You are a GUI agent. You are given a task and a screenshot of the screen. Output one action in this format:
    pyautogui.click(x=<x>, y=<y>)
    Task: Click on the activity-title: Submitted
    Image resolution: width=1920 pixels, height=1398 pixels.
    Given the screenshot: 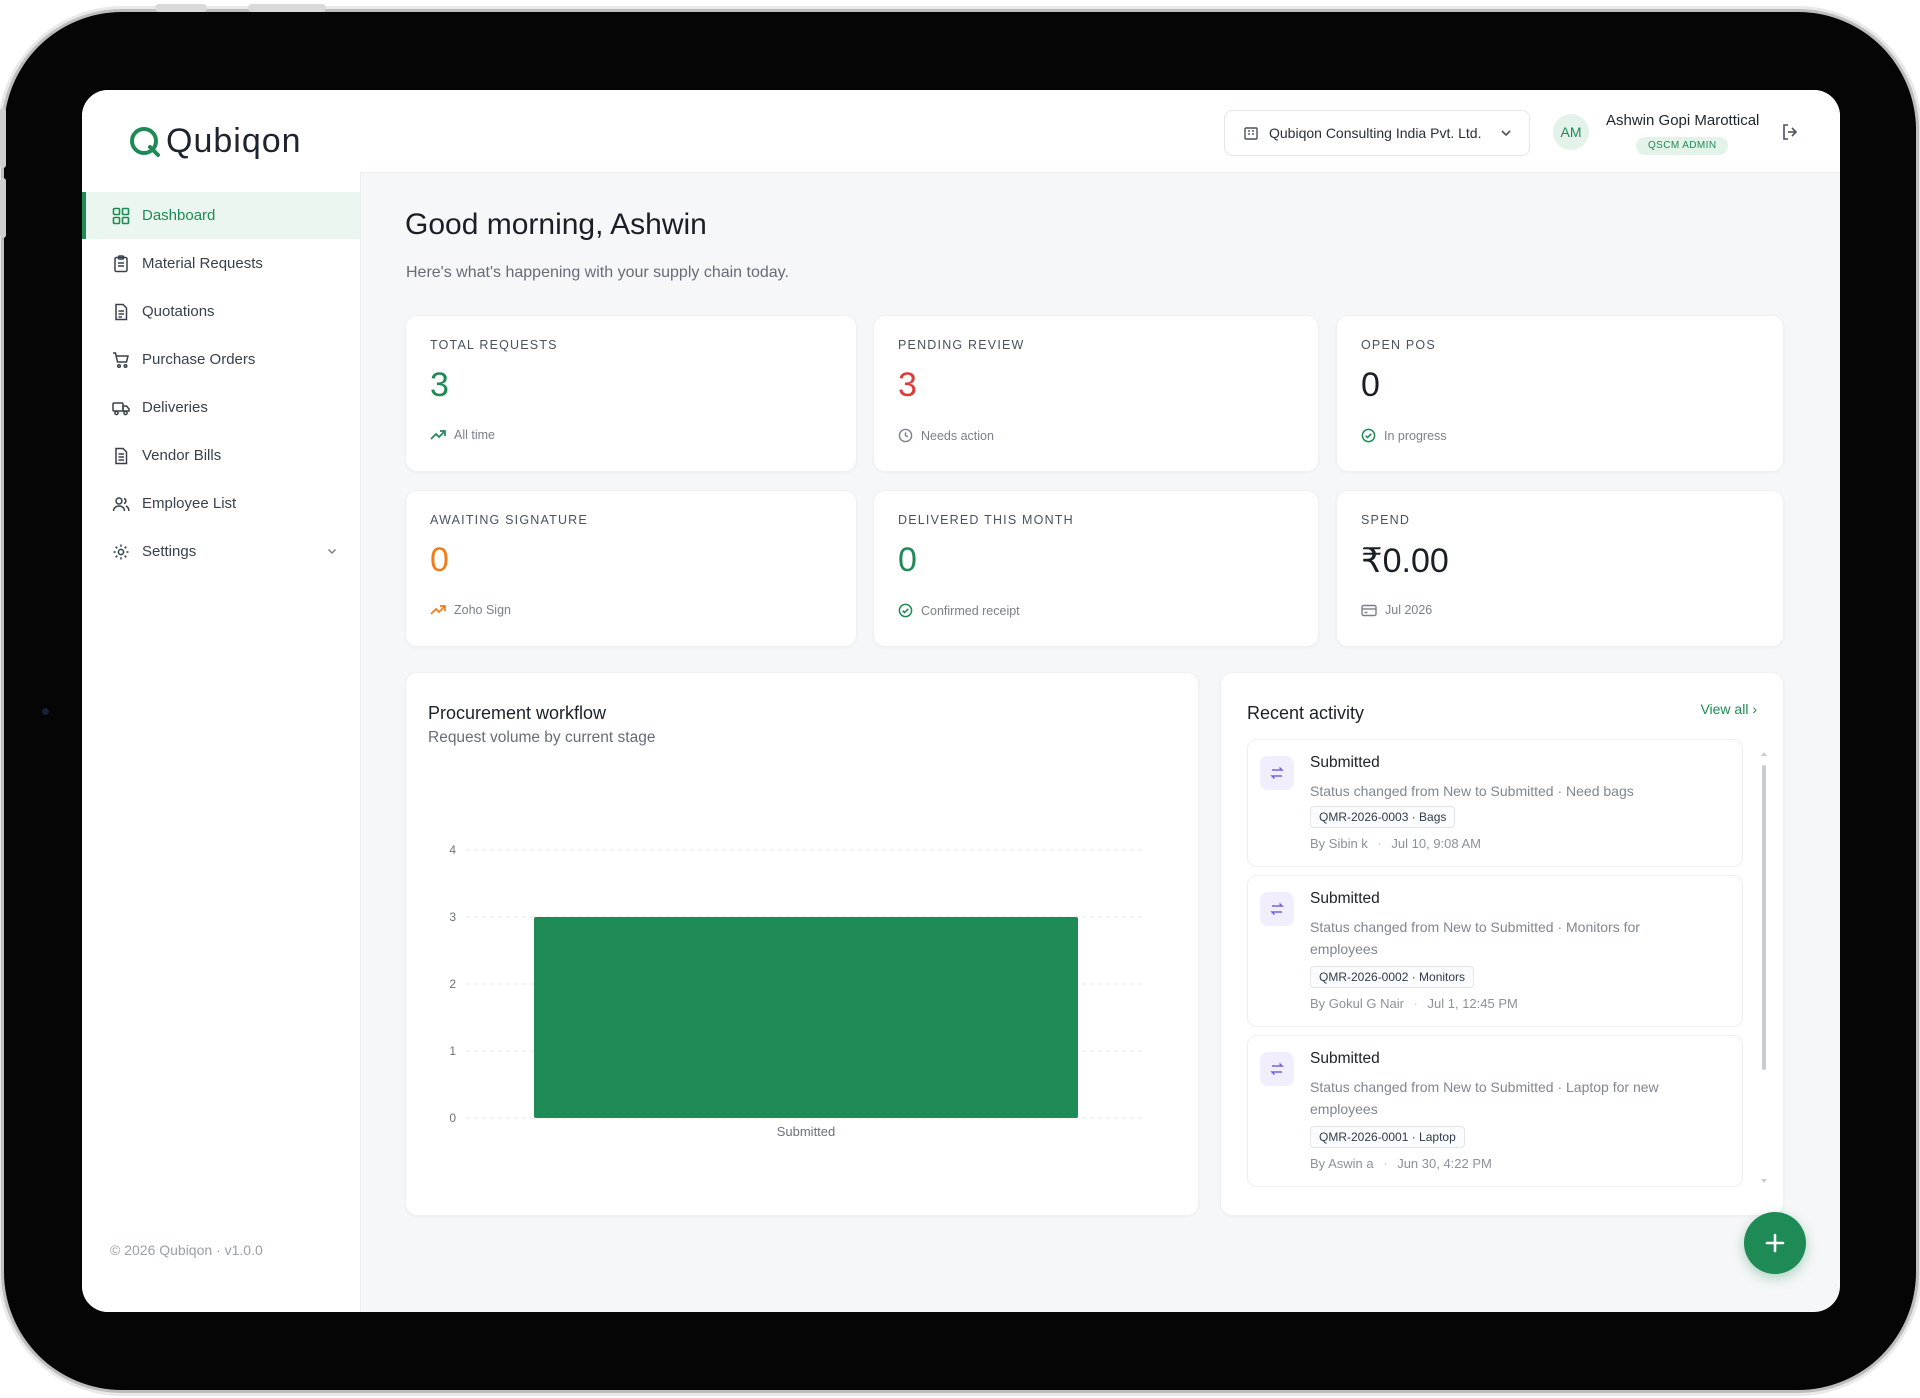 What is the action you would take?
    pyautogui.click(x=1345, y=1058)
    